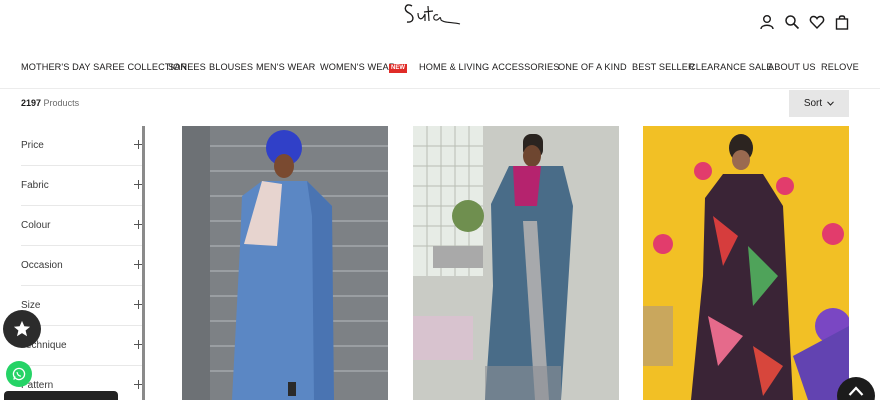 Image resolution: width=880 pixels, height=400 pixels. Describe the element at coordinates (663, 67) in the screenshot. I see `nav-item-best-seller: BEST SELLER` at that location.